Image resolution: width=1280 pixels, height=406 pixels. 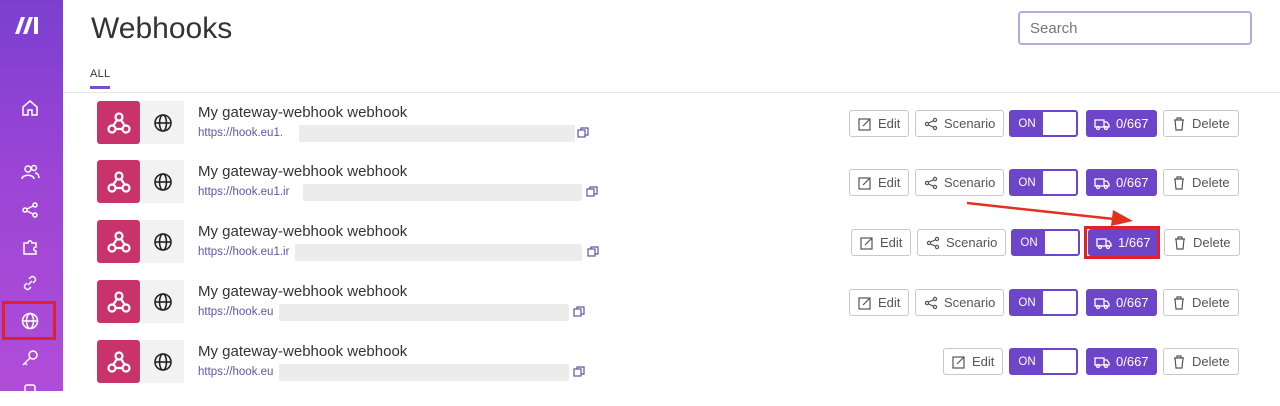 What do you see at coordinates (30, 108) in the screenshot?
I see `home-icon` at bounding box center [30, 108].